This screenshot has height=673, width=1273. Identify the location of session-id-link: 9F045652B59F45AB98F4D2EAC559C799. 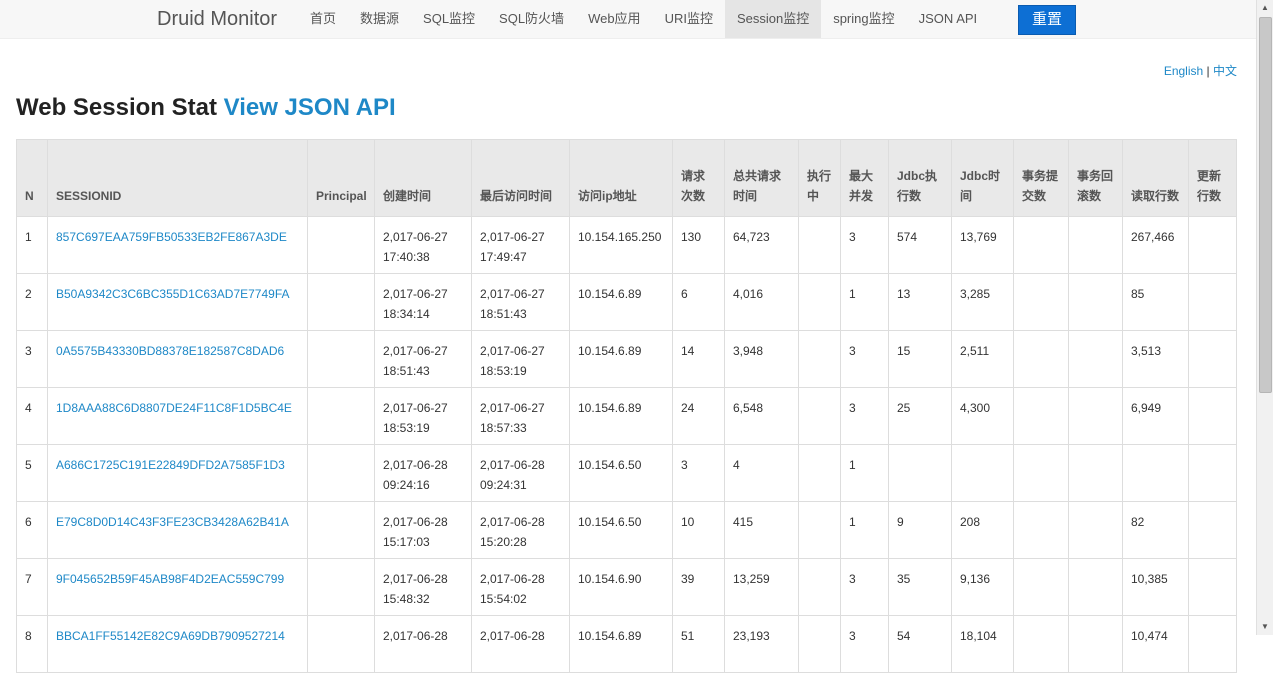
(170, 579).